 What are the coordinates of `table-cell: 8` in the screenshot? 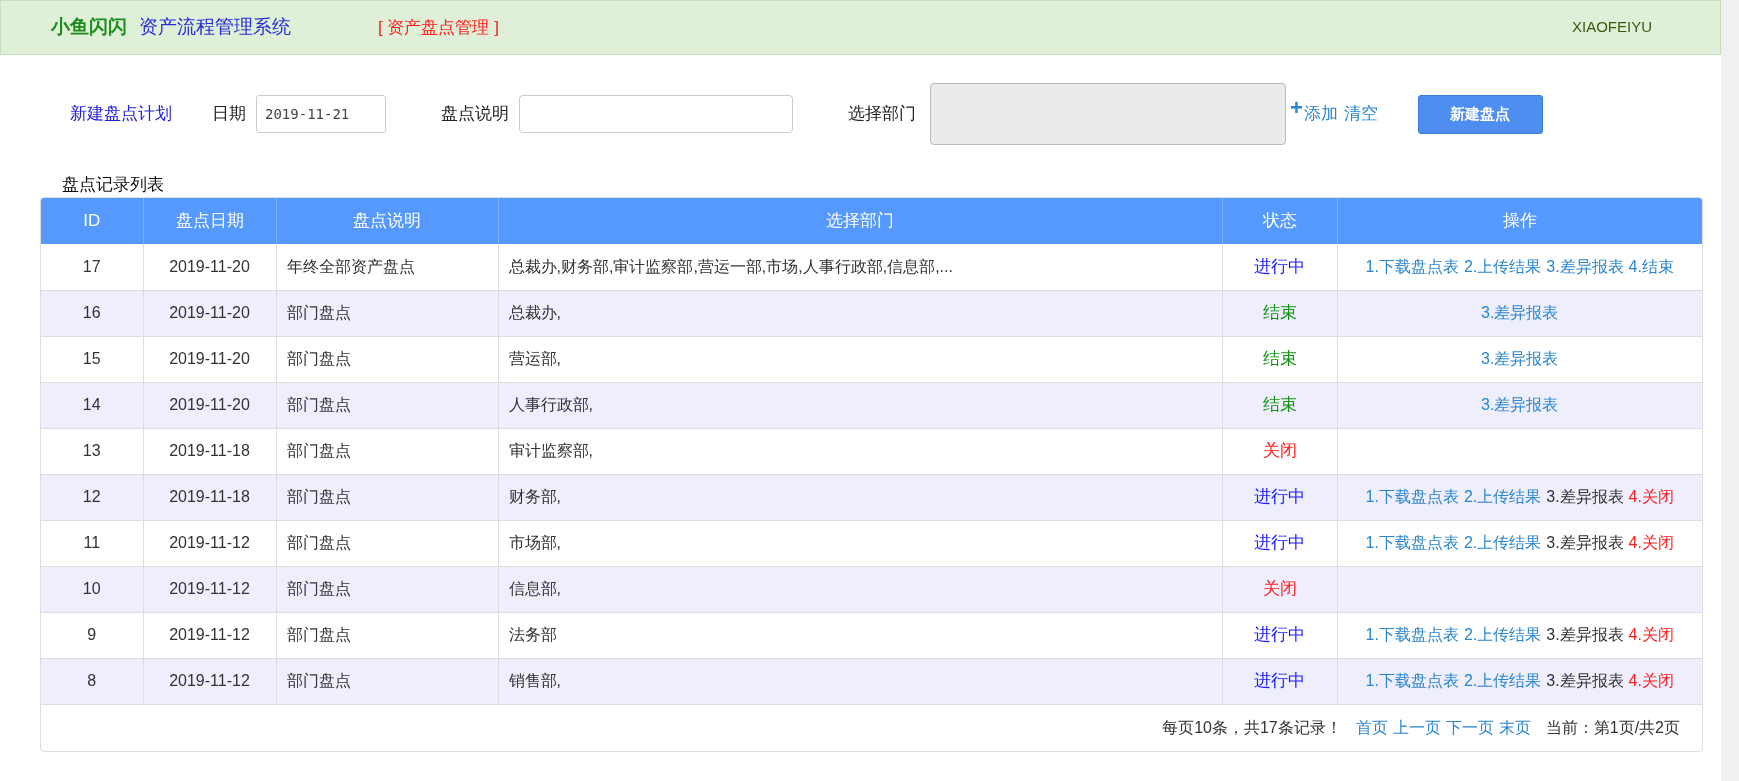 It's located at (92, 681).